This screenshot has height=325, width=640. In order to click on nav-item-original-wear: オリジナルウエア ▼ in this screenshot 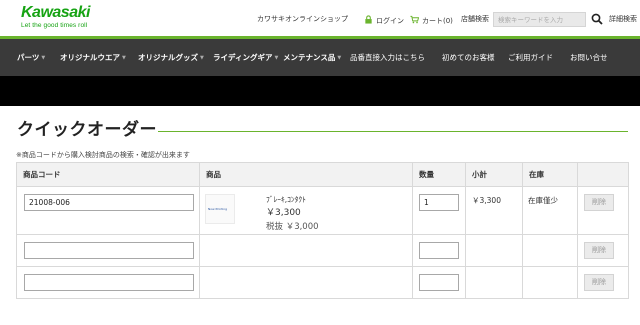, I will do `click(93, 57)`.